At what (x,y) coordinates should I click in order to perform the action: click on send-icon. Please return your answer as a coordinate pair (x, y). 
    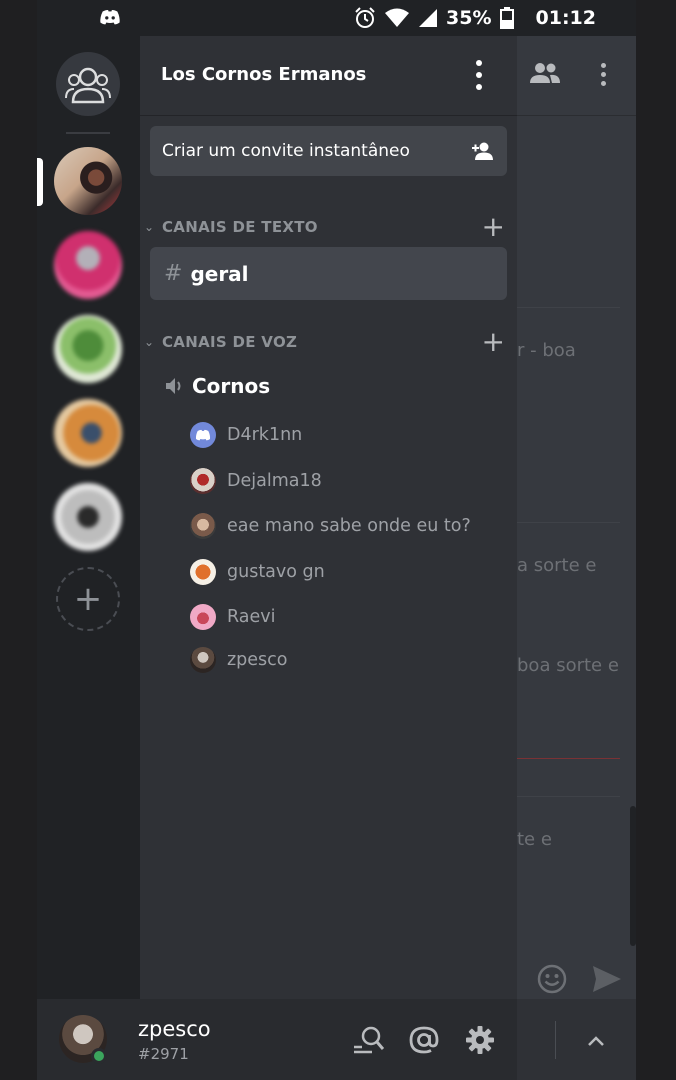
    Looking at the image, I should click on (607, 979).